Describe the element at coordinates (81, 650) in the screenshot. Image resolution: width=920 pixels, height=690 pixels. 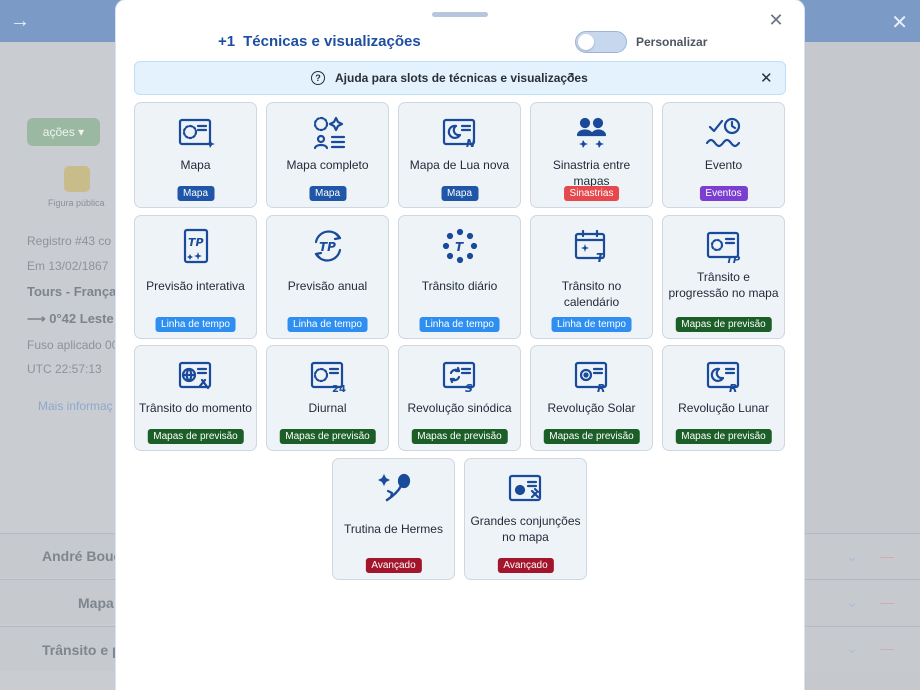
I see `background-row-label: Trânsito e p` at that location.